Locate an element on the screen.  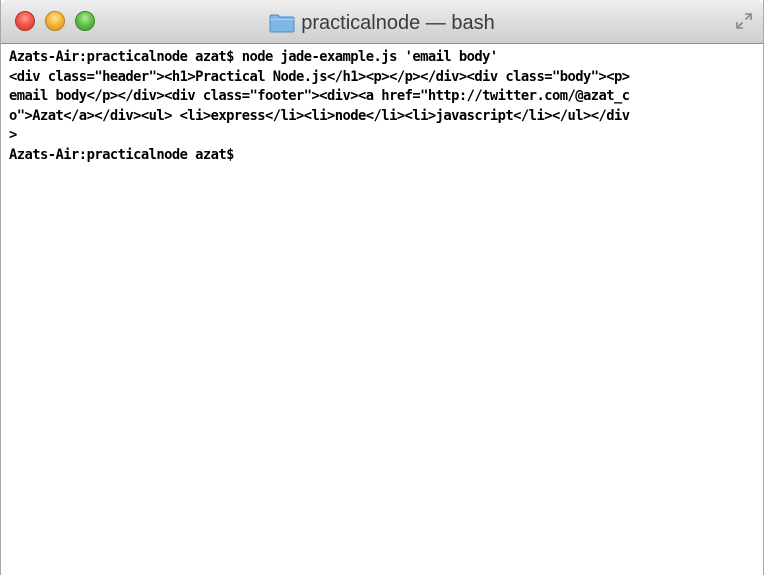
window-title: practicalnode — bash is located at coordinates (398, 22).